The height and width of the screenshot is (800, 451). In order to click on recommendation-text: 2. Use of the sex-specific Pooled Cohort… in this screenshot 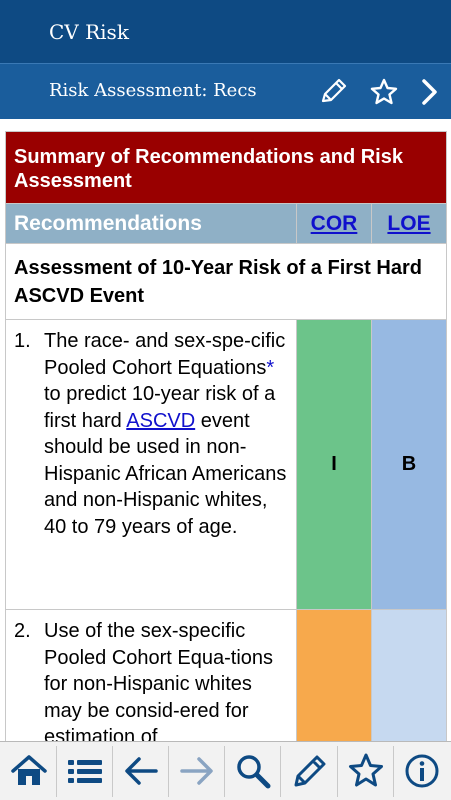, I will do `click(151, 675)`.